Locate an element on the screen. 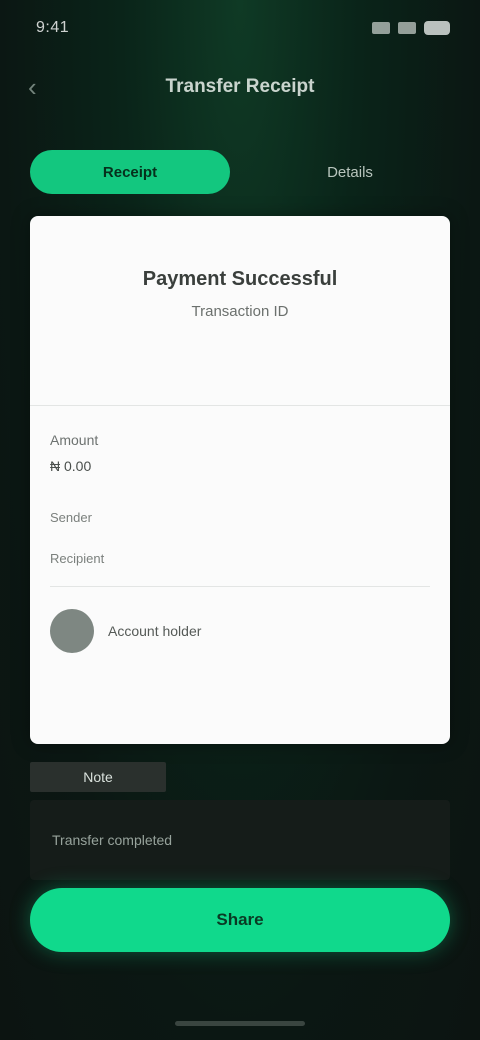 Image resolution: width=480 pixels, height=1040 pixels. share-button: Share is located at coordinates (240, 920).